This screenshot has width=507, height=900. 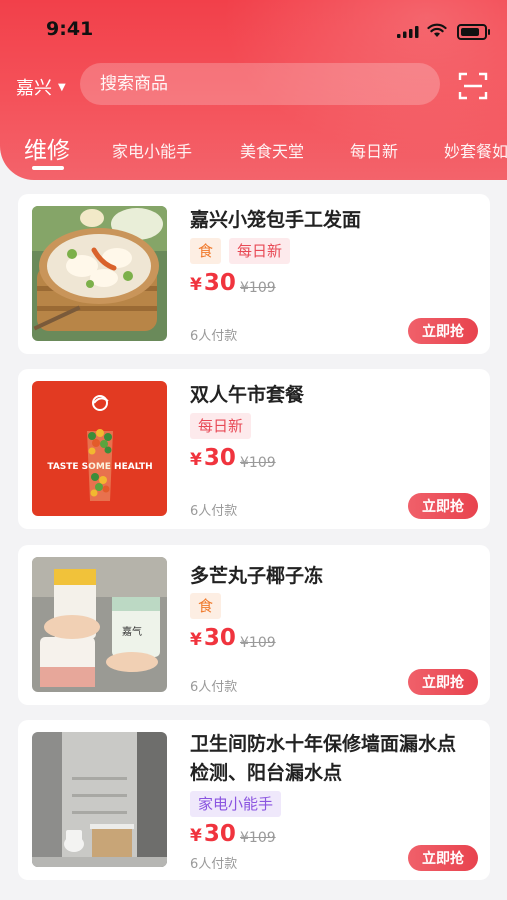 What do you see at coordinates (132, 631) in the screenshot?
I see `svg-text: 嘉气` at bounding box center [132, 631].